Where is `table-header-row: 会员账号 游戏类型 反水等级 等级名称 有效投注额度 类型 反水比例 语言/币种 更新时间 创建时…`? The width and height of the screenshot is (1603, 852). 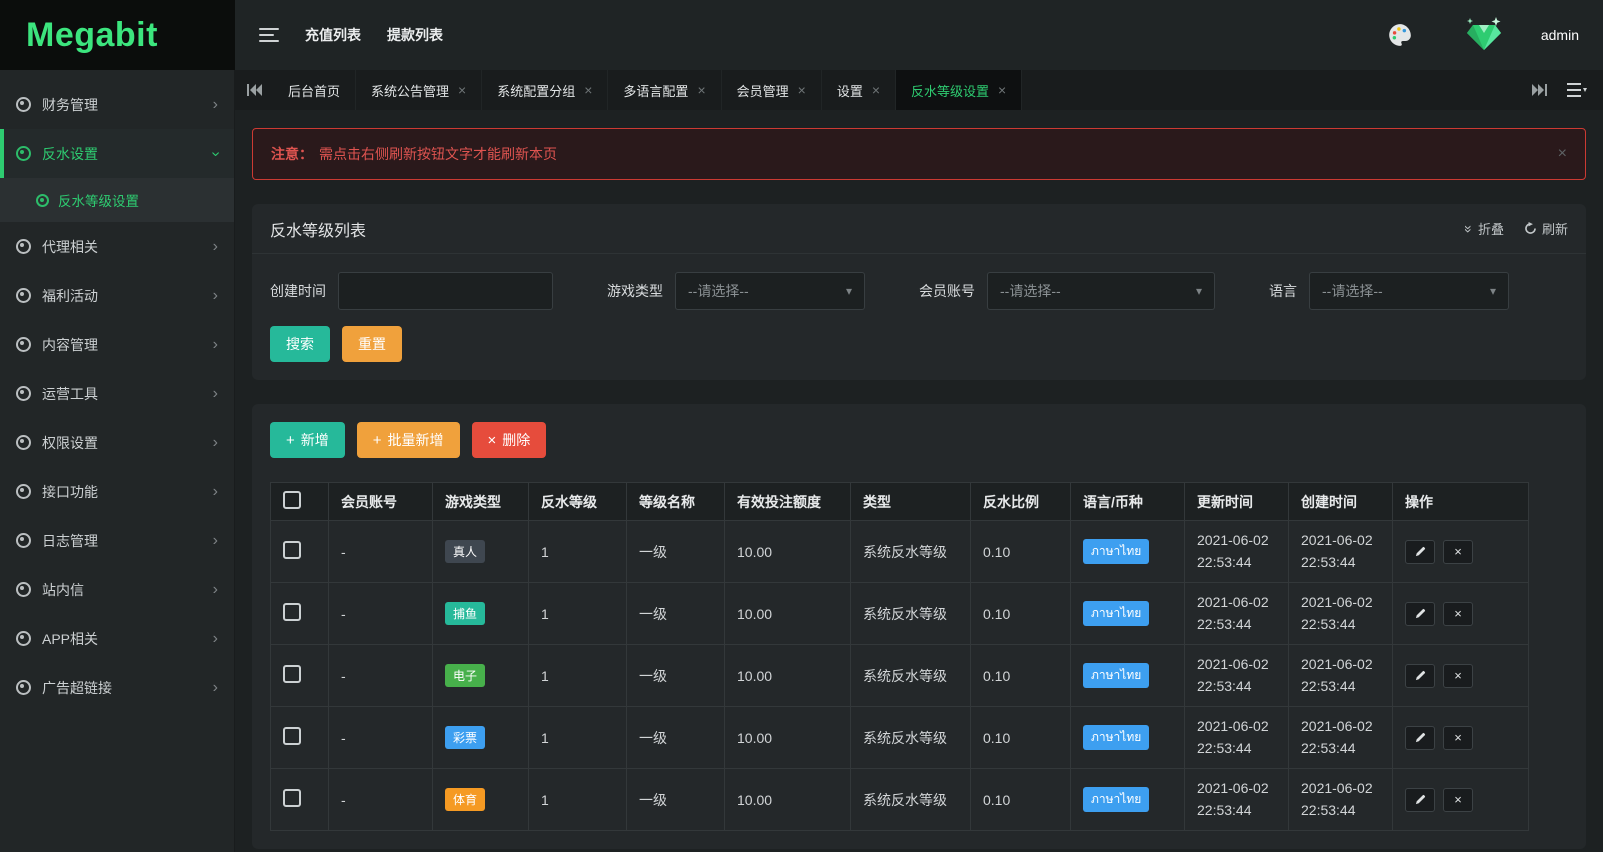 table-header-row: 会员账号 游戏类型 反水等级 等级名称 有效投注额度 类型 反水比例 语言/币种 更新时间 创建时… is located at coordinates (899, 501).